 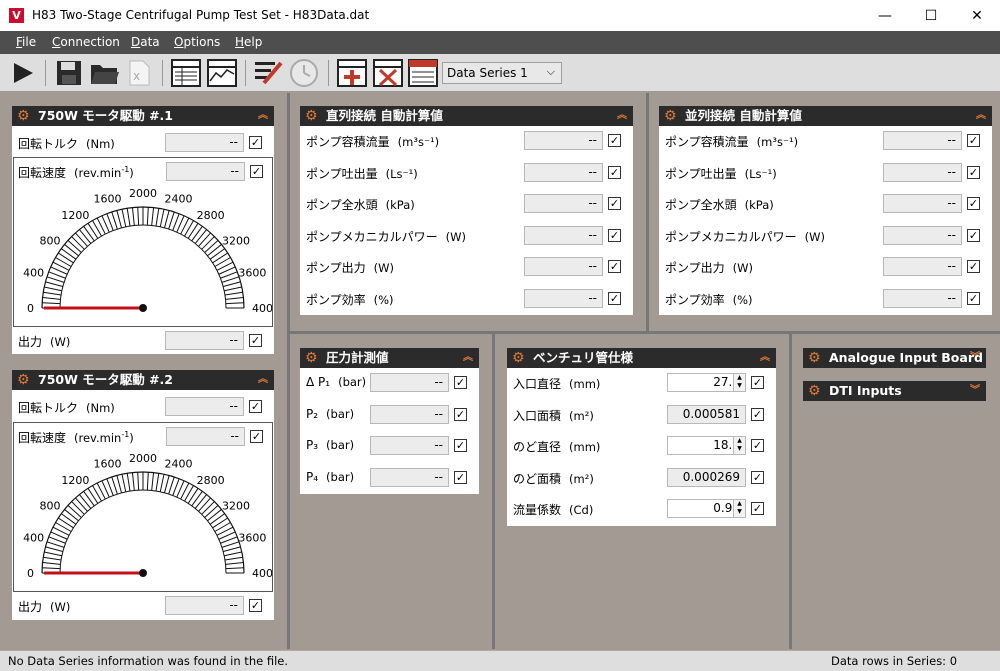 What do you see at coordinates (304, 73) in the screenshot?
I see `clock-icon` at bounding box center [304, 73].